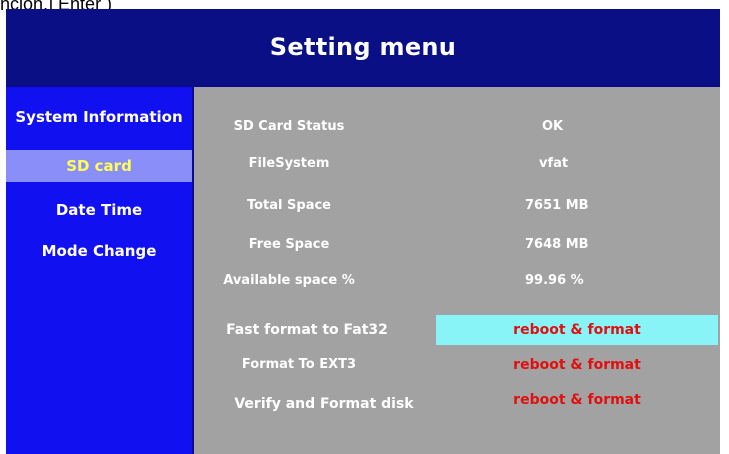 This screenshot has height=454, width=729. I want to click on sd-card-status-label: SD Card Status, so click(289, 126).